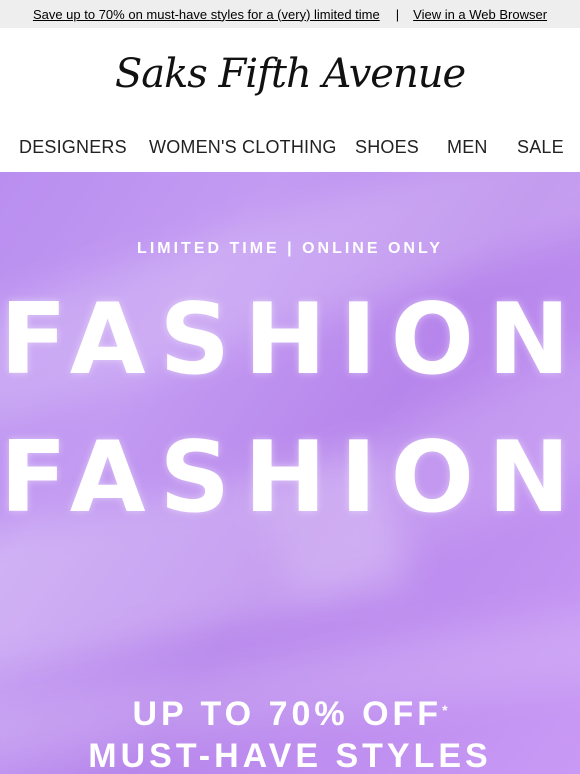  I want to click on nav-item-shoes: SHOES, so click(387, 147).